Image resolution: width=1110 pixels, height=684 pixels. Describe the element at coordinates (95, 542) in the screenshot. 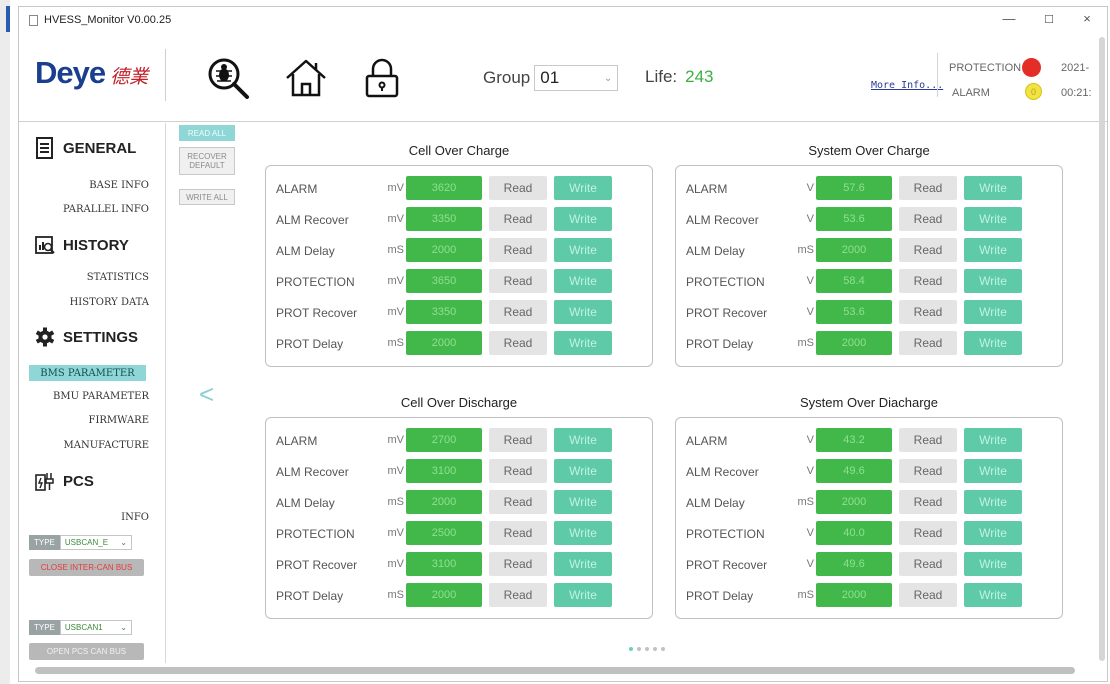

I see `can-type-select-1: USBCAN_E ⌄` at that location.